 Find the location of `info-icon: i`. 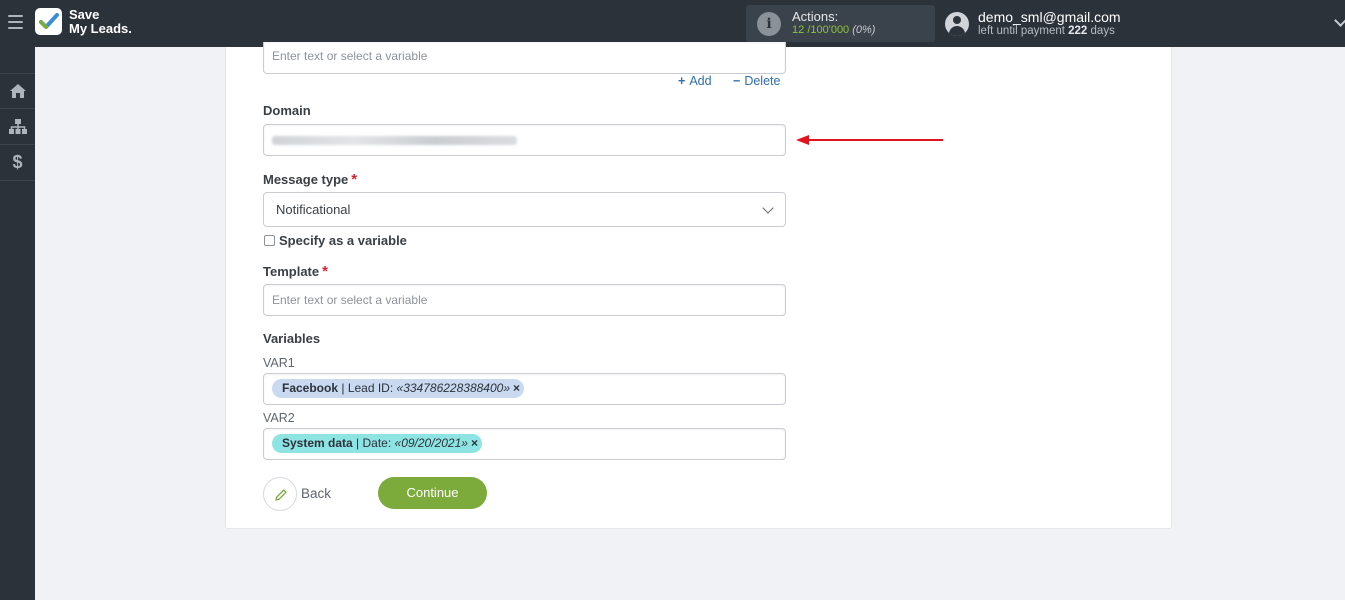

info-icon: i is located at coordinates (769, 24).